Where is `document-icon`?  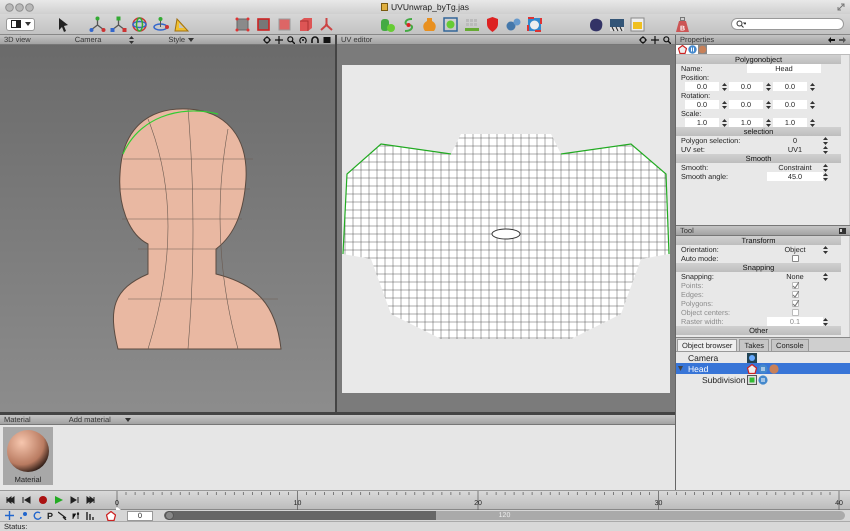
document-icon is located at coordinates (384, 7).